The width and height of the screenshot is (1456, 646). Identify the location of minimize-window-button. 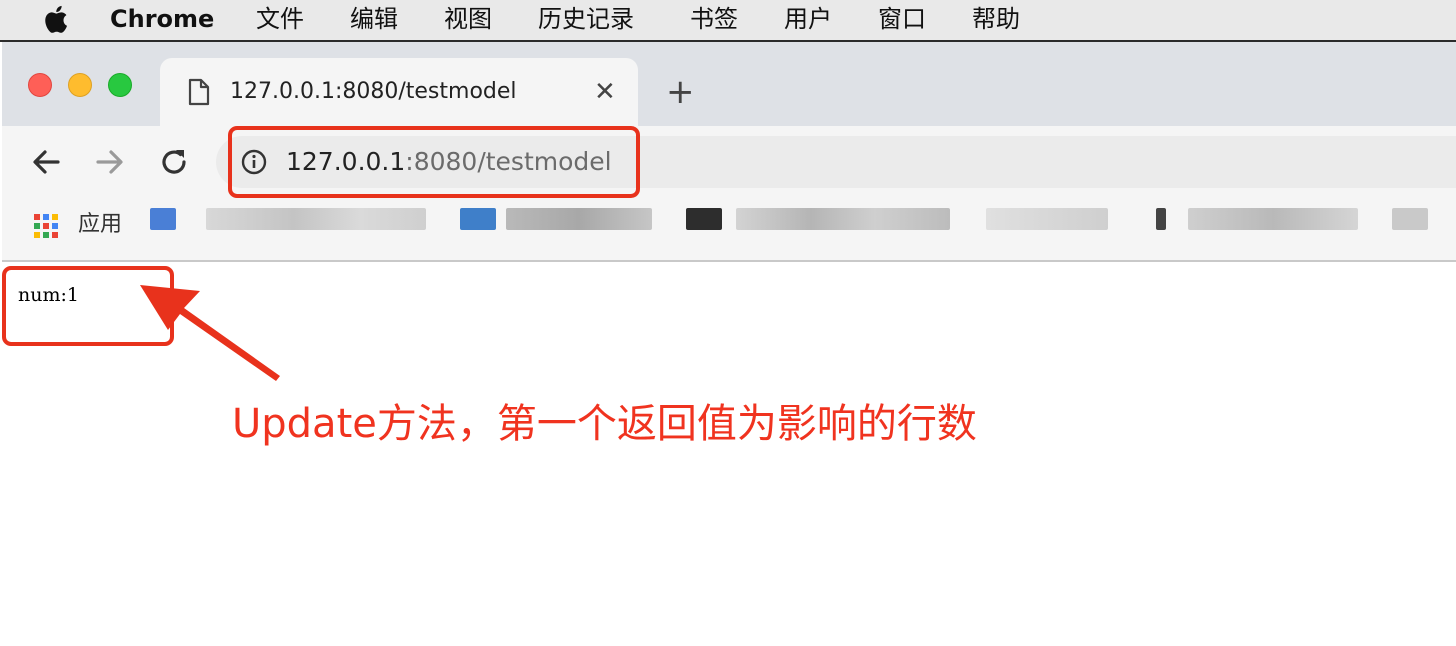
(80, 85).